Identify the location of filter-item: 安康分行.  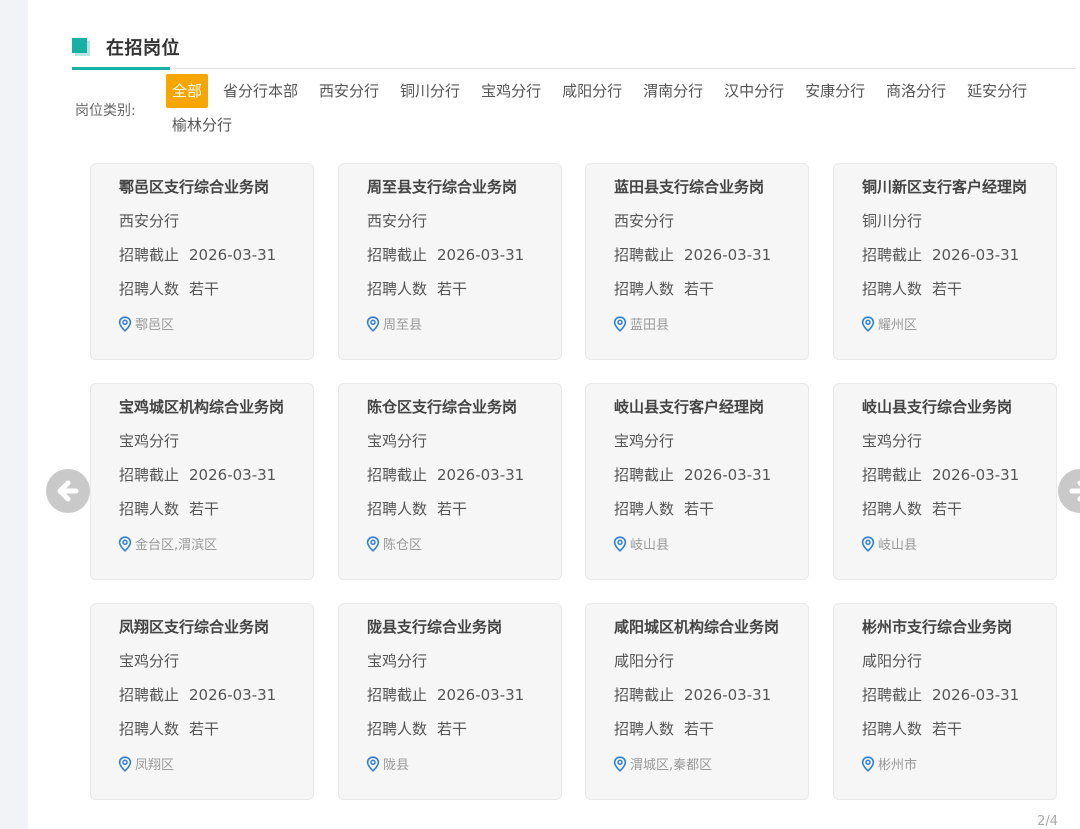
(835, 91).